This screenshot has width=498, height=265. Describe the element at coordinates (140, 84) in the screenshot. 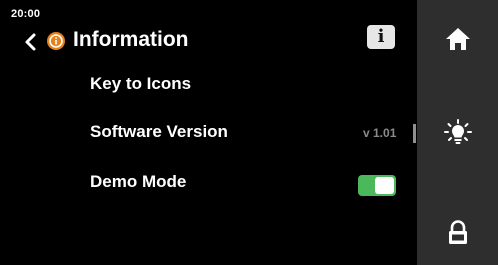

I see `menu-item-key-to-icons: Key to Icons` at that location.